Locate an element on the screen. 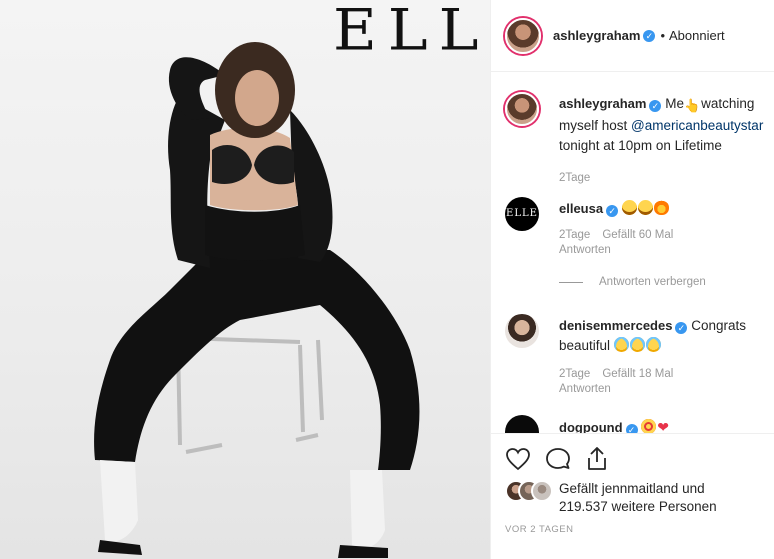 Image resolution: width=774 pixels, height=559 pixels. pointing-hand-emoji: 👆 is located at coordinates (692, 105).